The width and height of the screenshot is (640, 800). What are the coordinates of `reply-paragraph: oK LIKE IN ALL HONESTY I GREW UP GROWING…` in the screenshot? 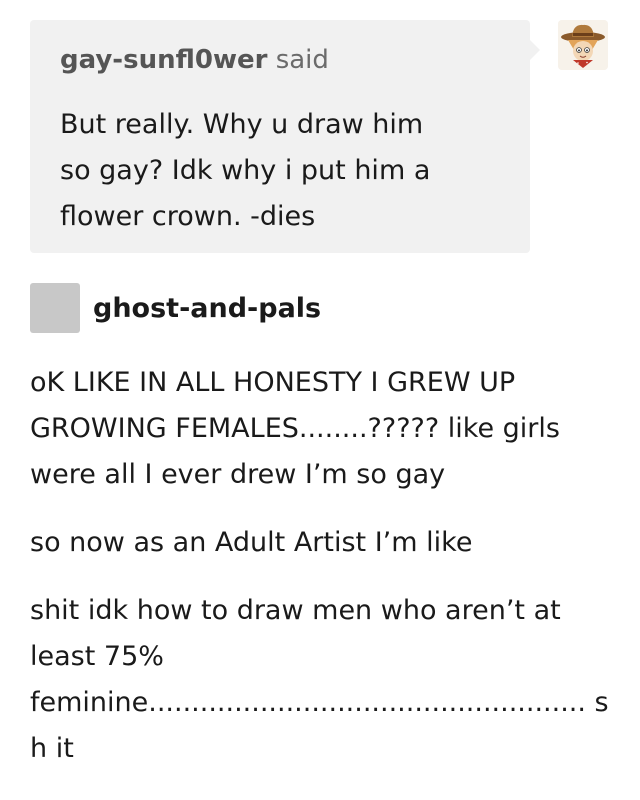 It's located at (295, 428).